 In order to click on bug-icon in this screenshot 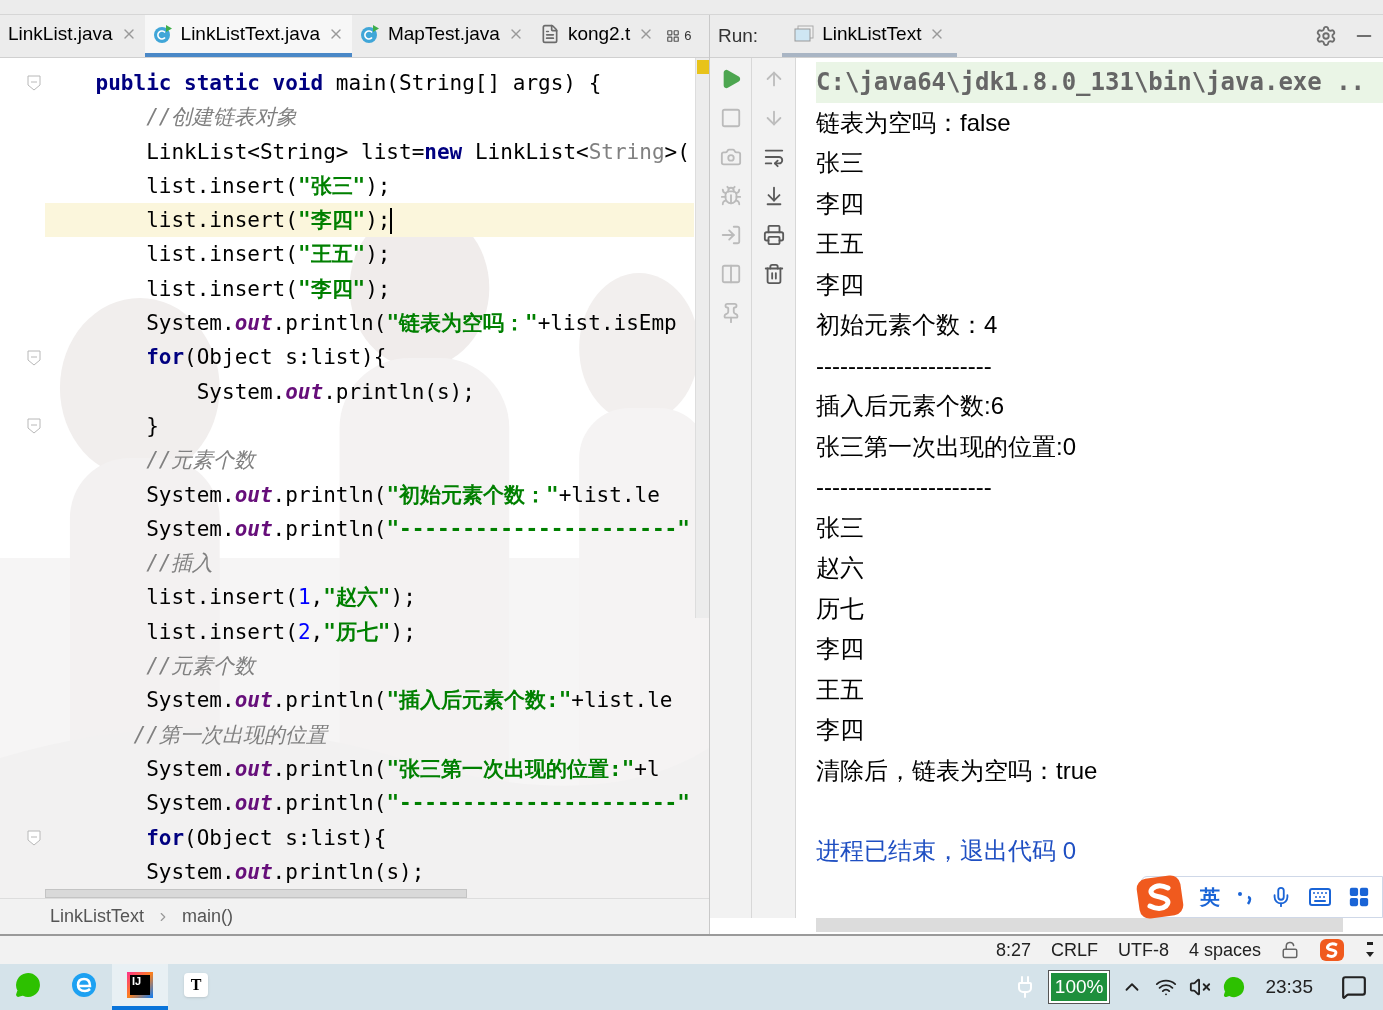, I will do `click(730, 196)`.